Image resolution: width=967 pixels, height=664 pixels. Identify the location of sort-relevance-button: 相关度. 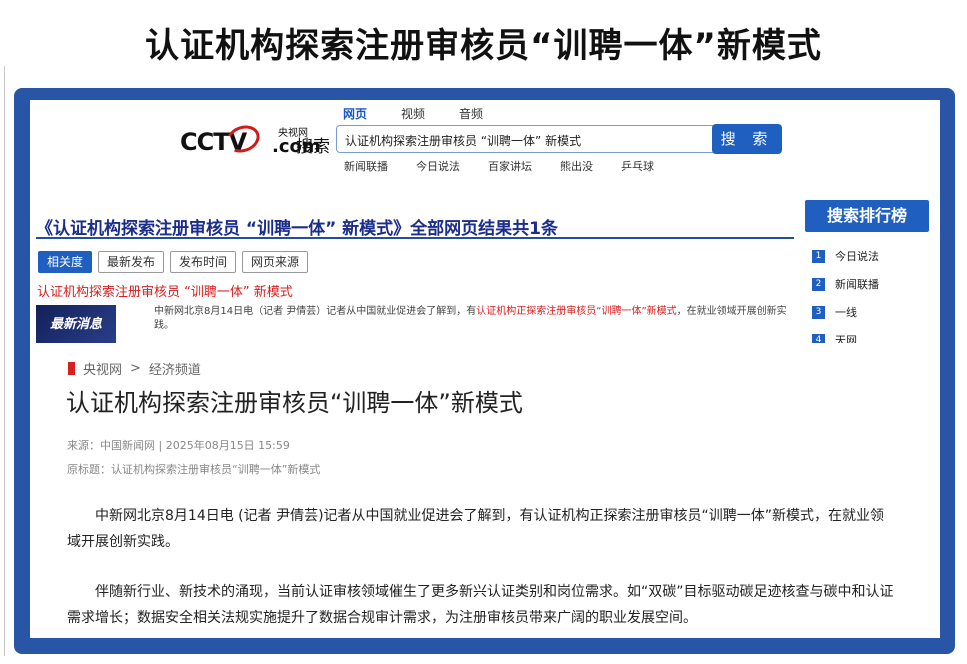
(65, 262).